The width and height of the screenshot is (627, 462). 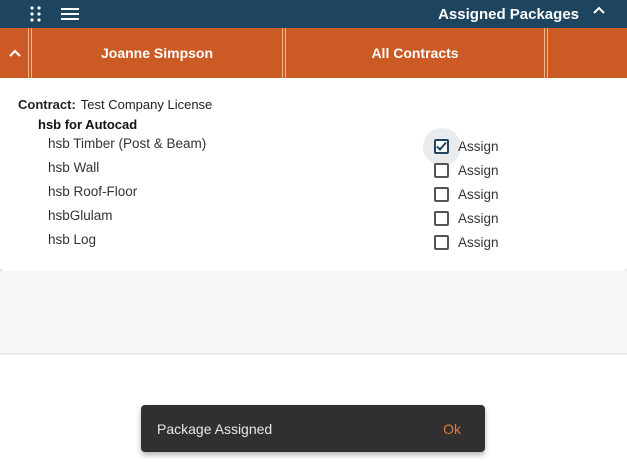 I want to click on checkmark-icon, so click(x=441, y=146).